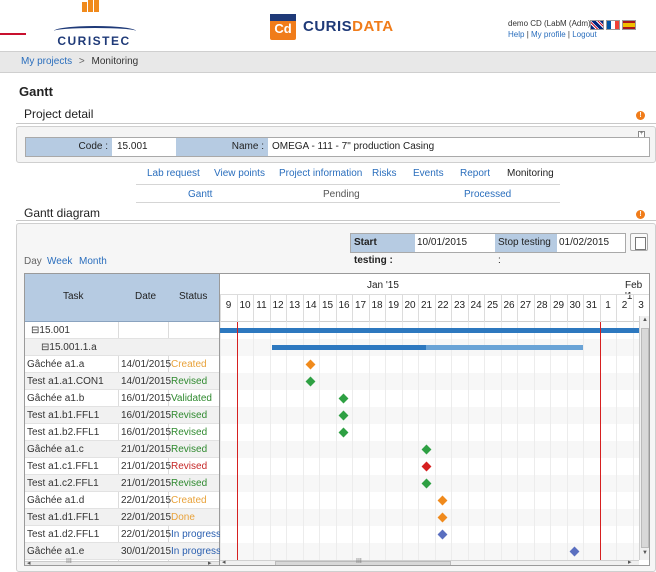 This screenshot has height=572, width=656. What do you see at coordinates (93, 261) in the screenshot?
I see `scale-month: Month` at bounding box center [93, 261].